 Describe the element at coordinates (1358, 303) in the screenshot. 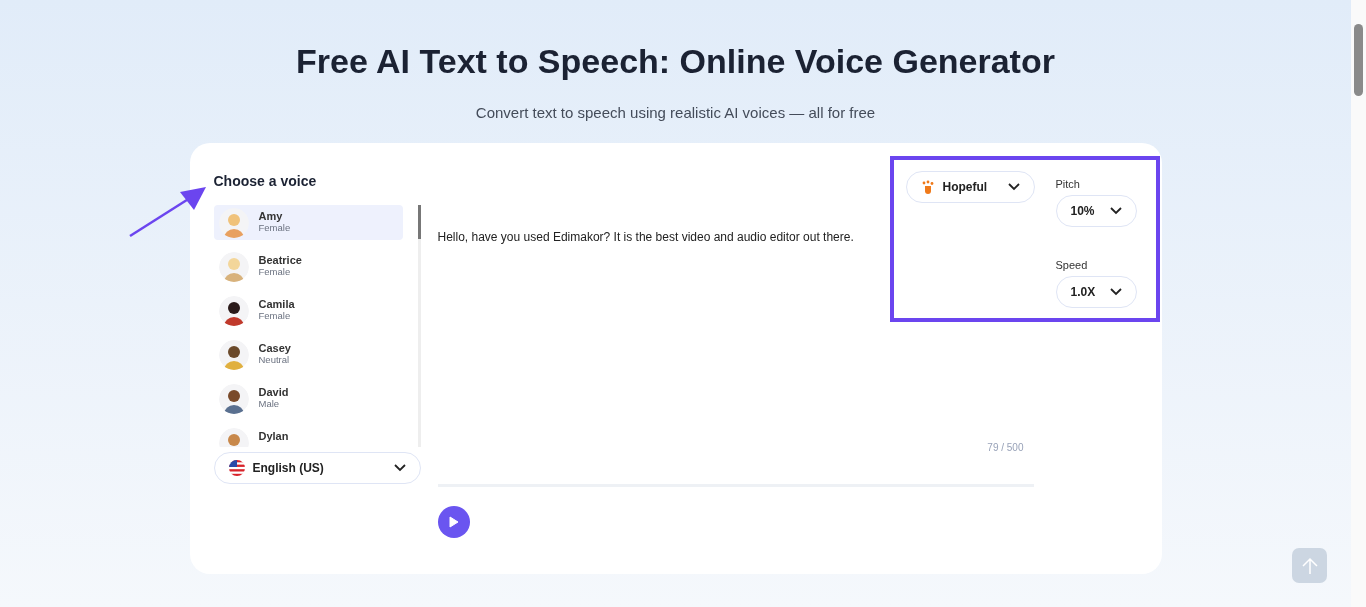

I see `scrollbar` at that location.